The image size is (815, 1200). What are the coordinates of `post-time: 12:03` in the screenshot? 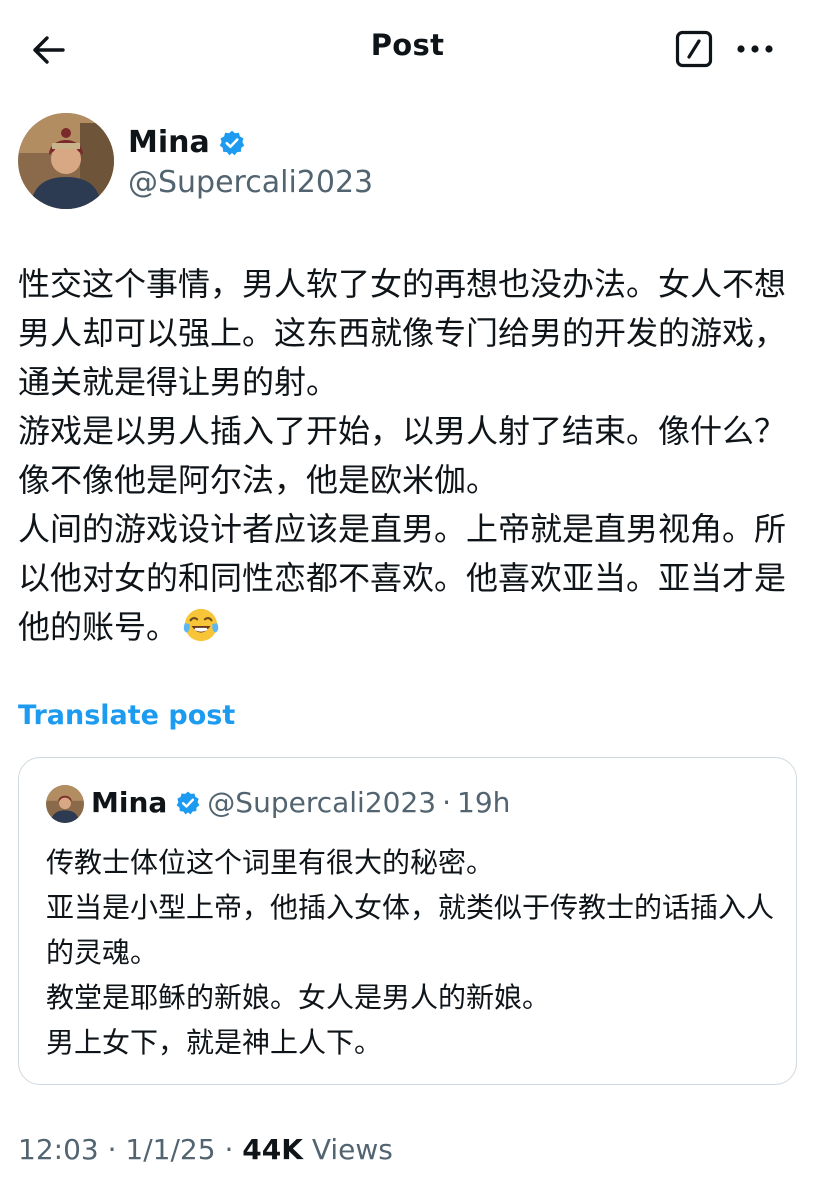 It's located at (58, 1149).